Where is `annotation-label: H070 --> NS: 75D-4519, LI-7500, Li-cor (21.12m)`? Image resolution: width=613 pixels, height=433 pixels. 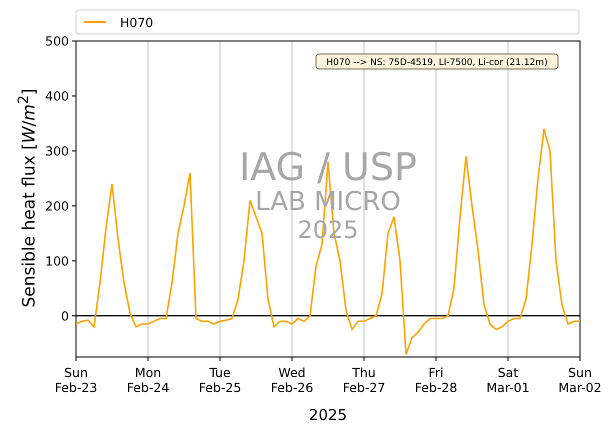
annotation-label: H070 --> NS: 75D-4519, LI-7500, Li-cor (21.12m) is located at coordinates (437, 62).